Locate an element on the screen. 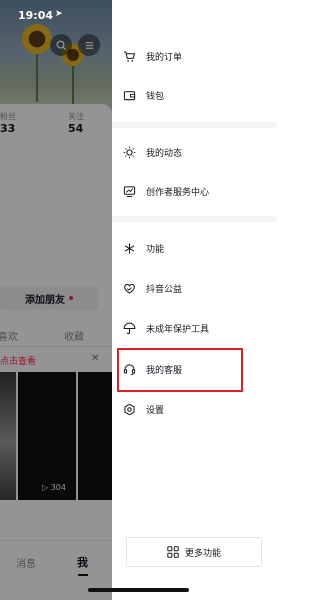 This screenshot has width=320, height=600. settings-hexagon-icon is located at coordinates (129, 409).